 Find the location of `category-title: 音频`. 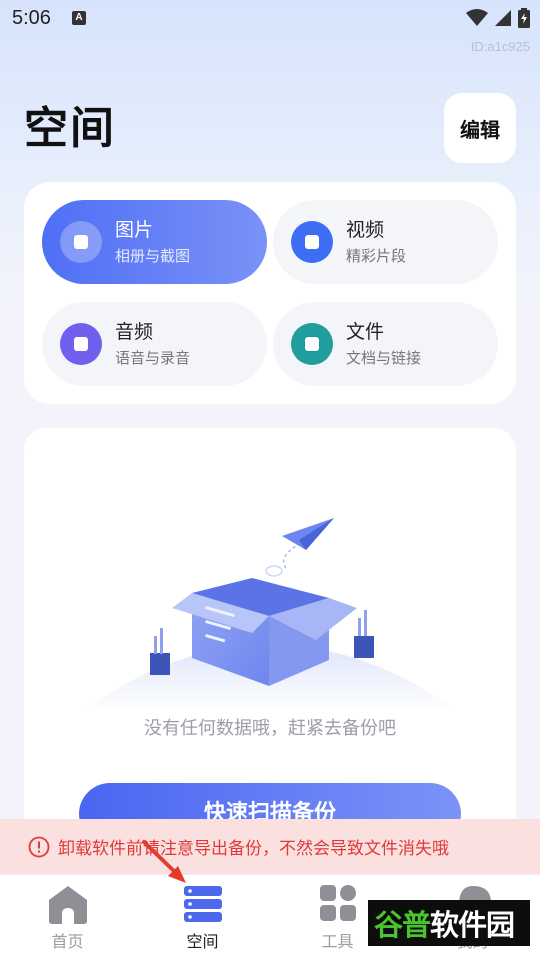

category-title: 音频 is located at coordinates (134, 331).